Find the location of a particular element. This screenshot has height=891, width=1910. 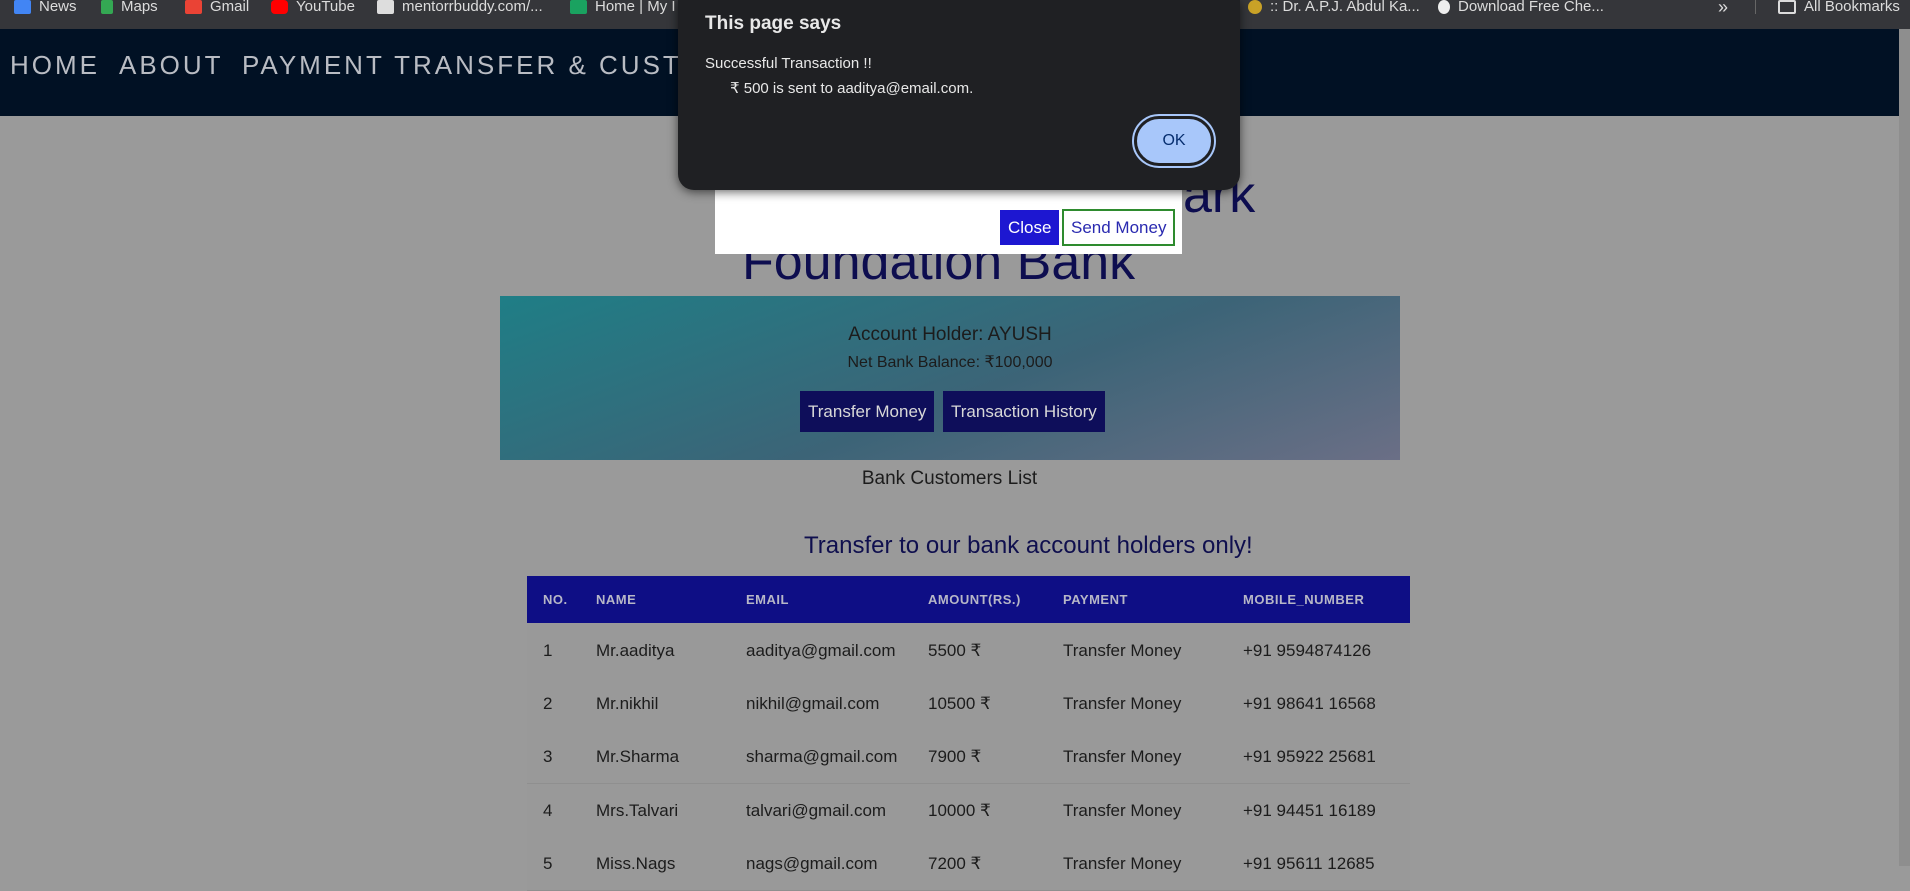

nav-about: ABOUT is located at coordinates (171, 65).